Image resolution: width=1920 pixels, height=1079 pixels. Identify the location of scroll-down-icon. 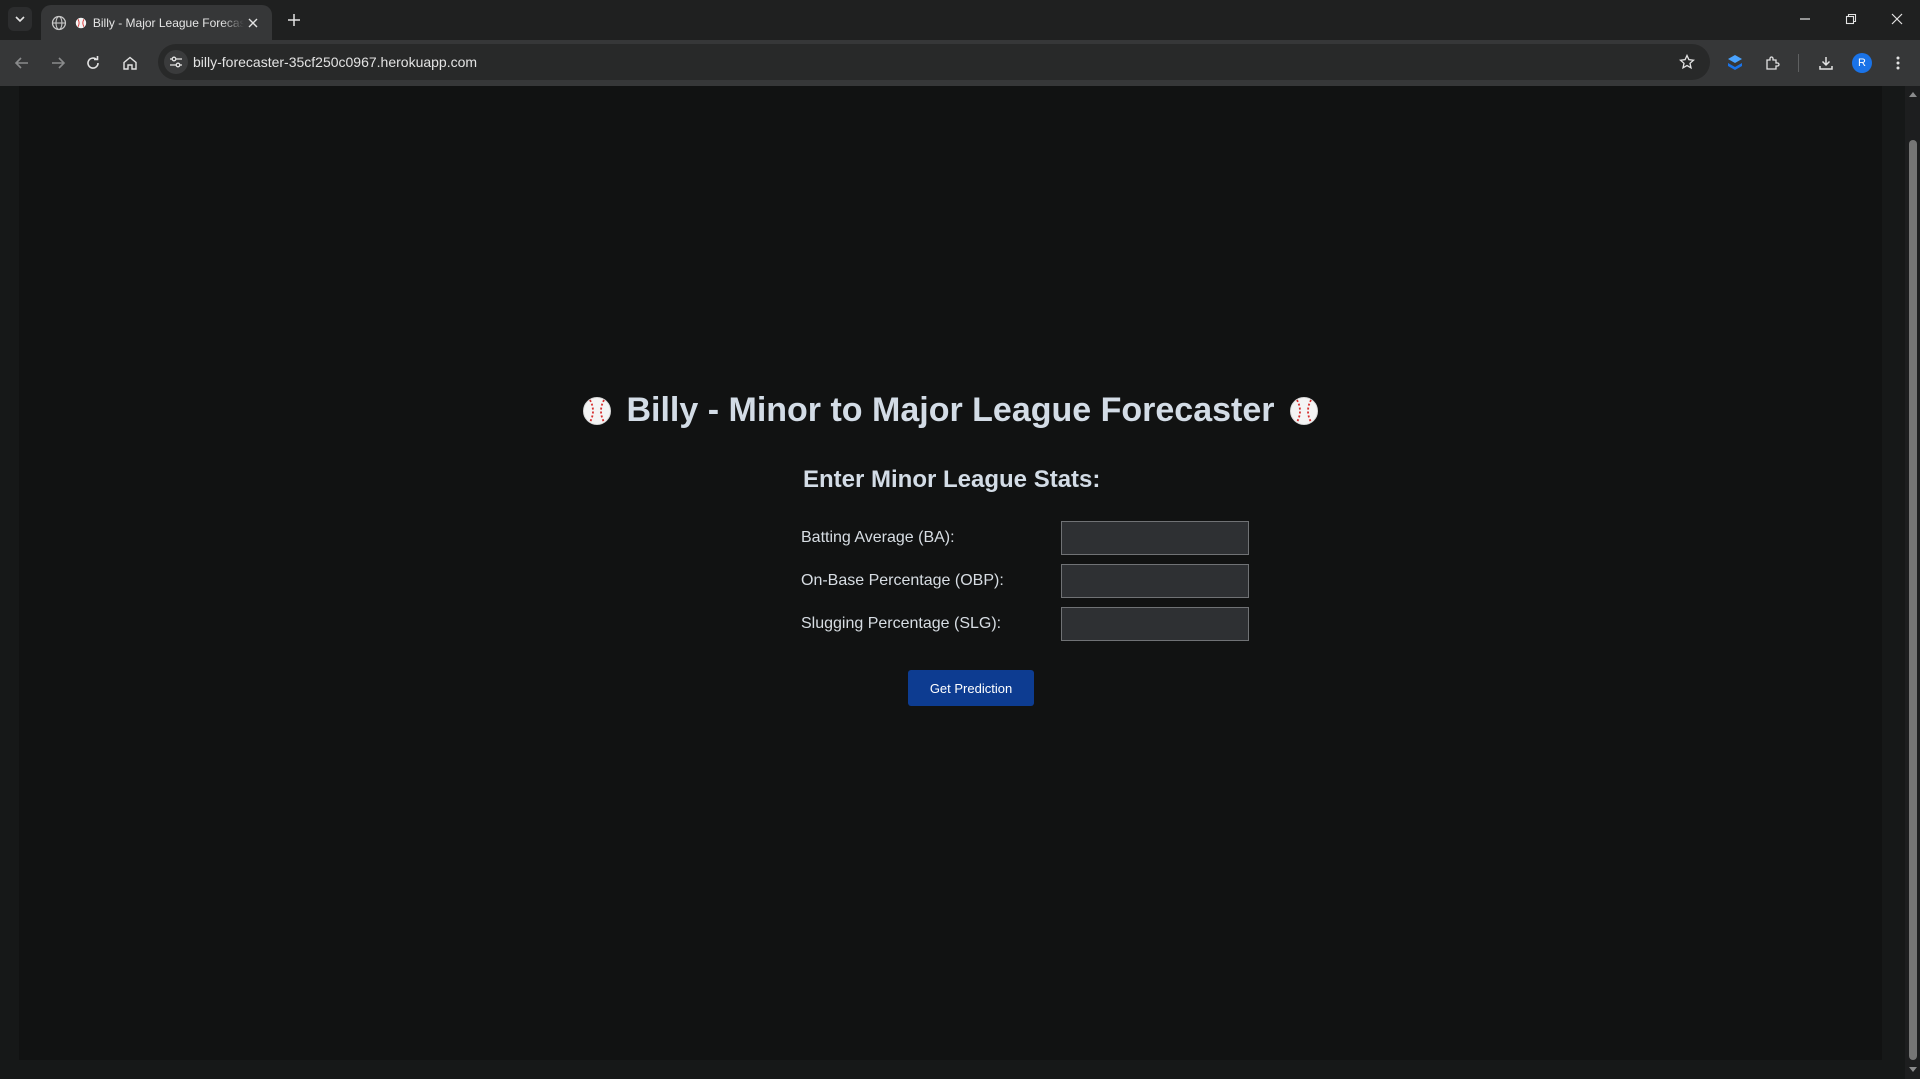
(1913, 1070).